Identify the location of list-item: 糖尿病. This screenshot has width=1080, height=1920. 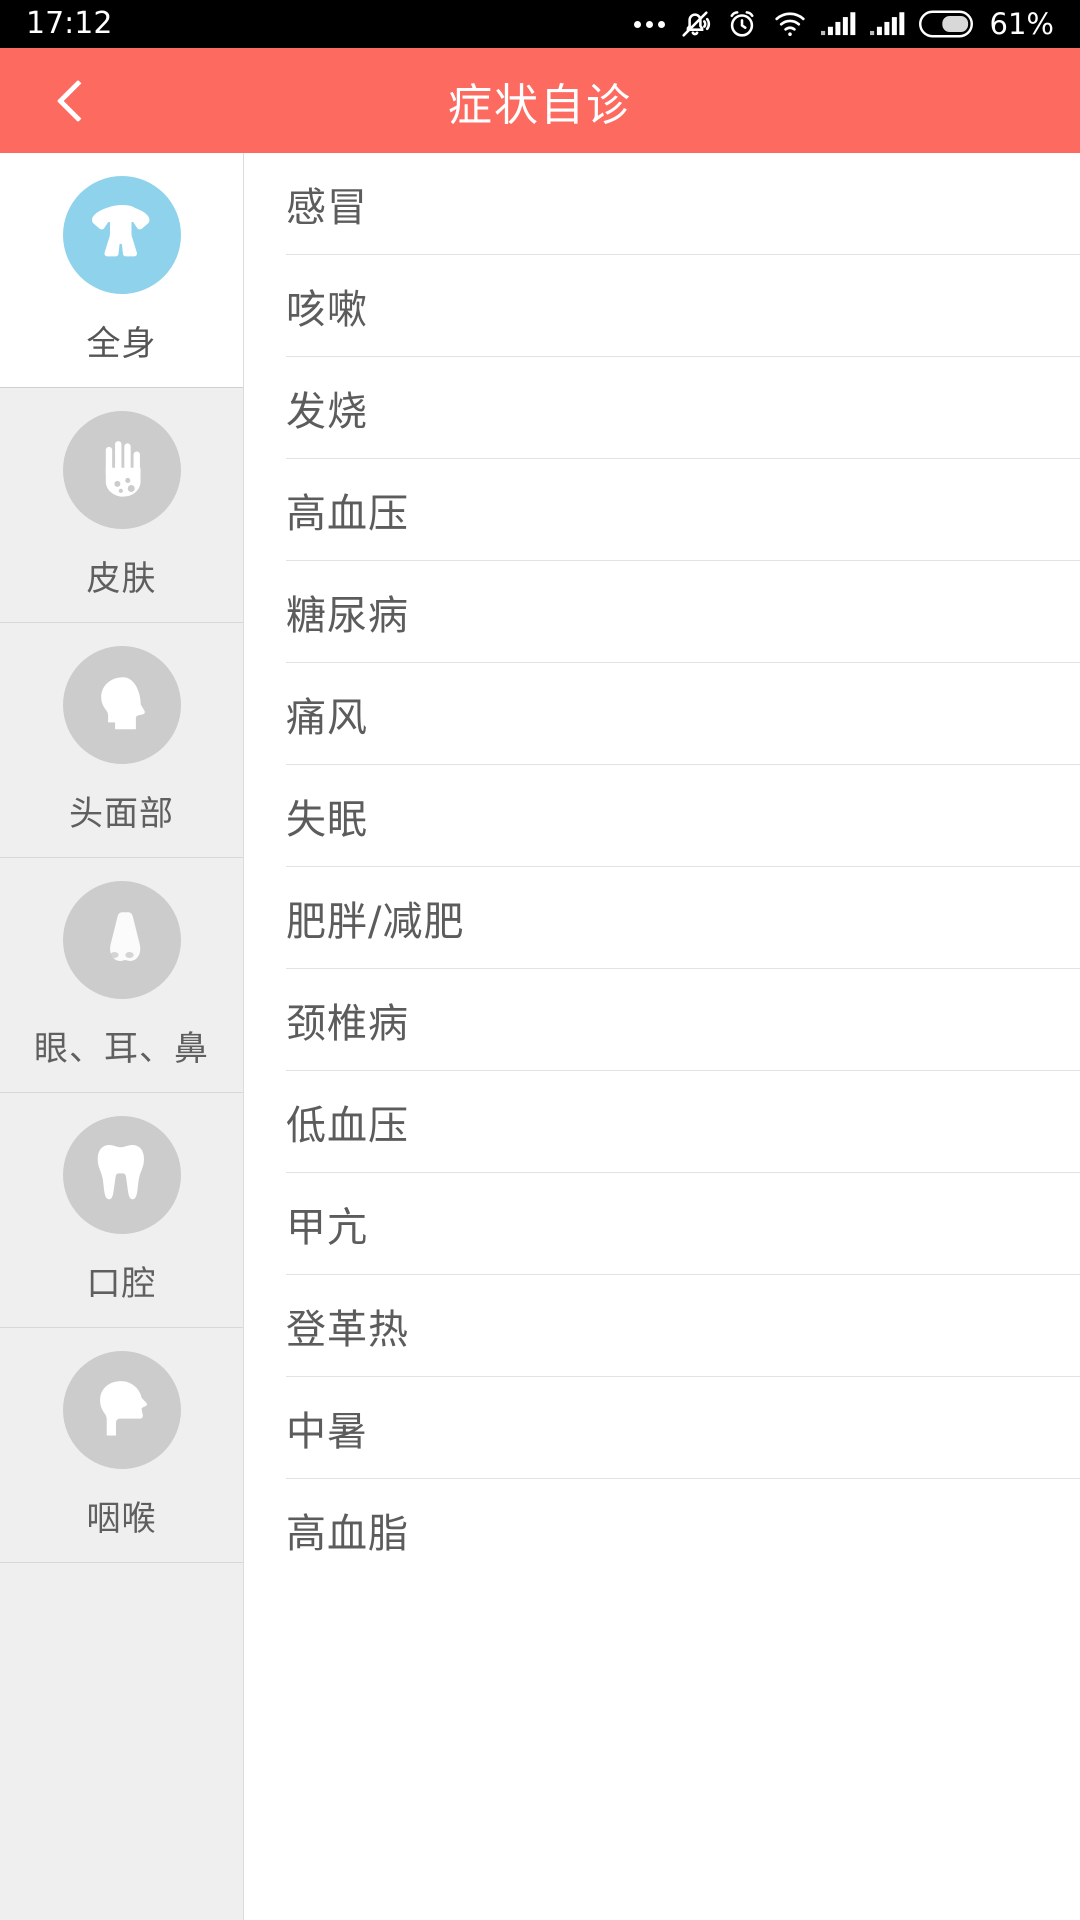
(662, 612).